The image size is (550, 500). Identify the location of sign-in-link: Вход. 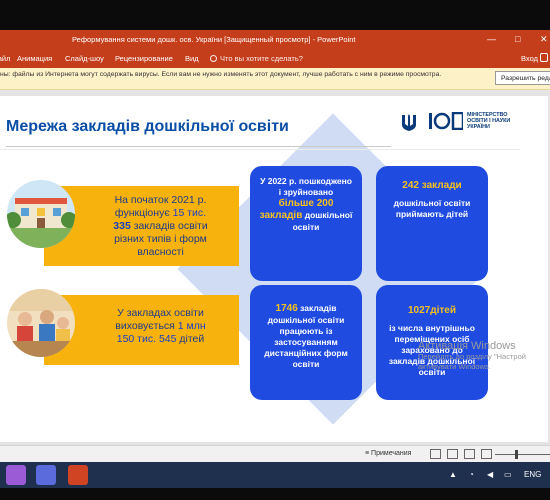
(529, 58).